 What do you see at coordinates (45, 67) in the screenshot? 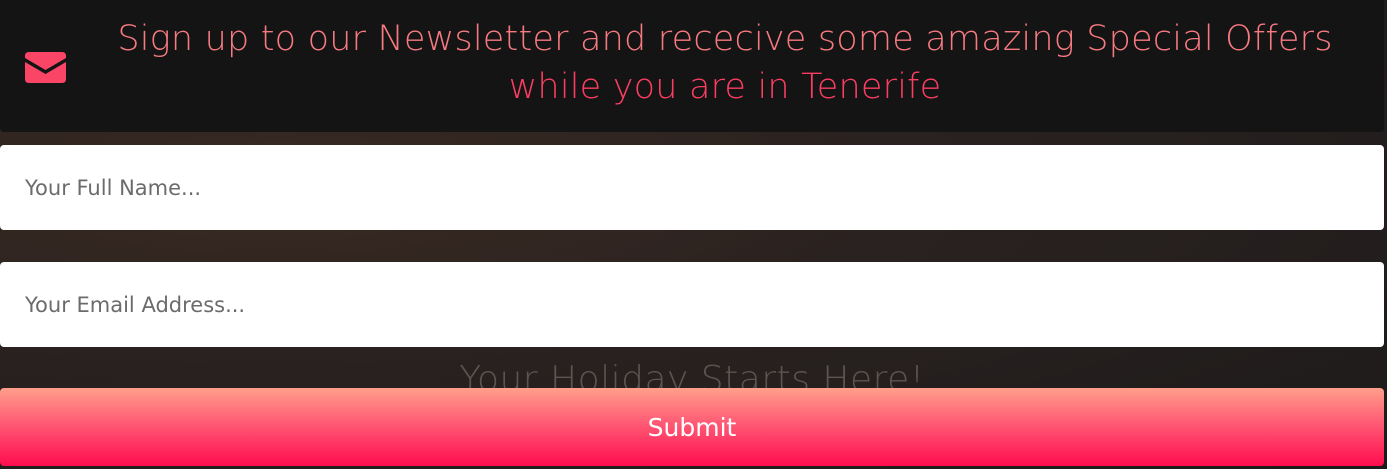
I see `envelope-icon` at bounding box center [45, 67].